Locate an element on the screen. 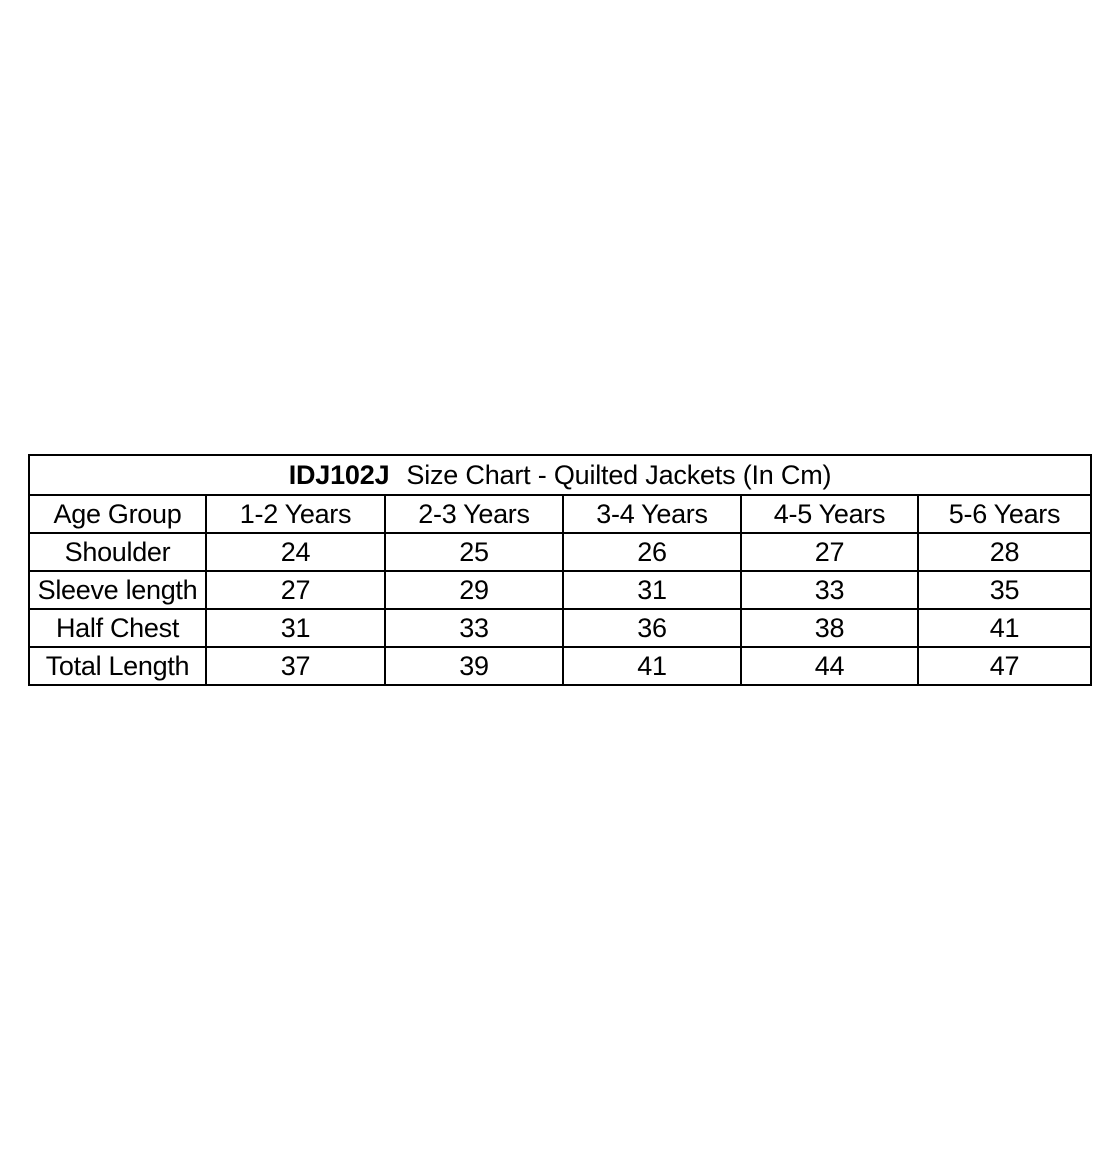 The image size is (1118, 1164). table-row: Half Chest 31 33 36 38 41 is located at coordinates (560, 628).